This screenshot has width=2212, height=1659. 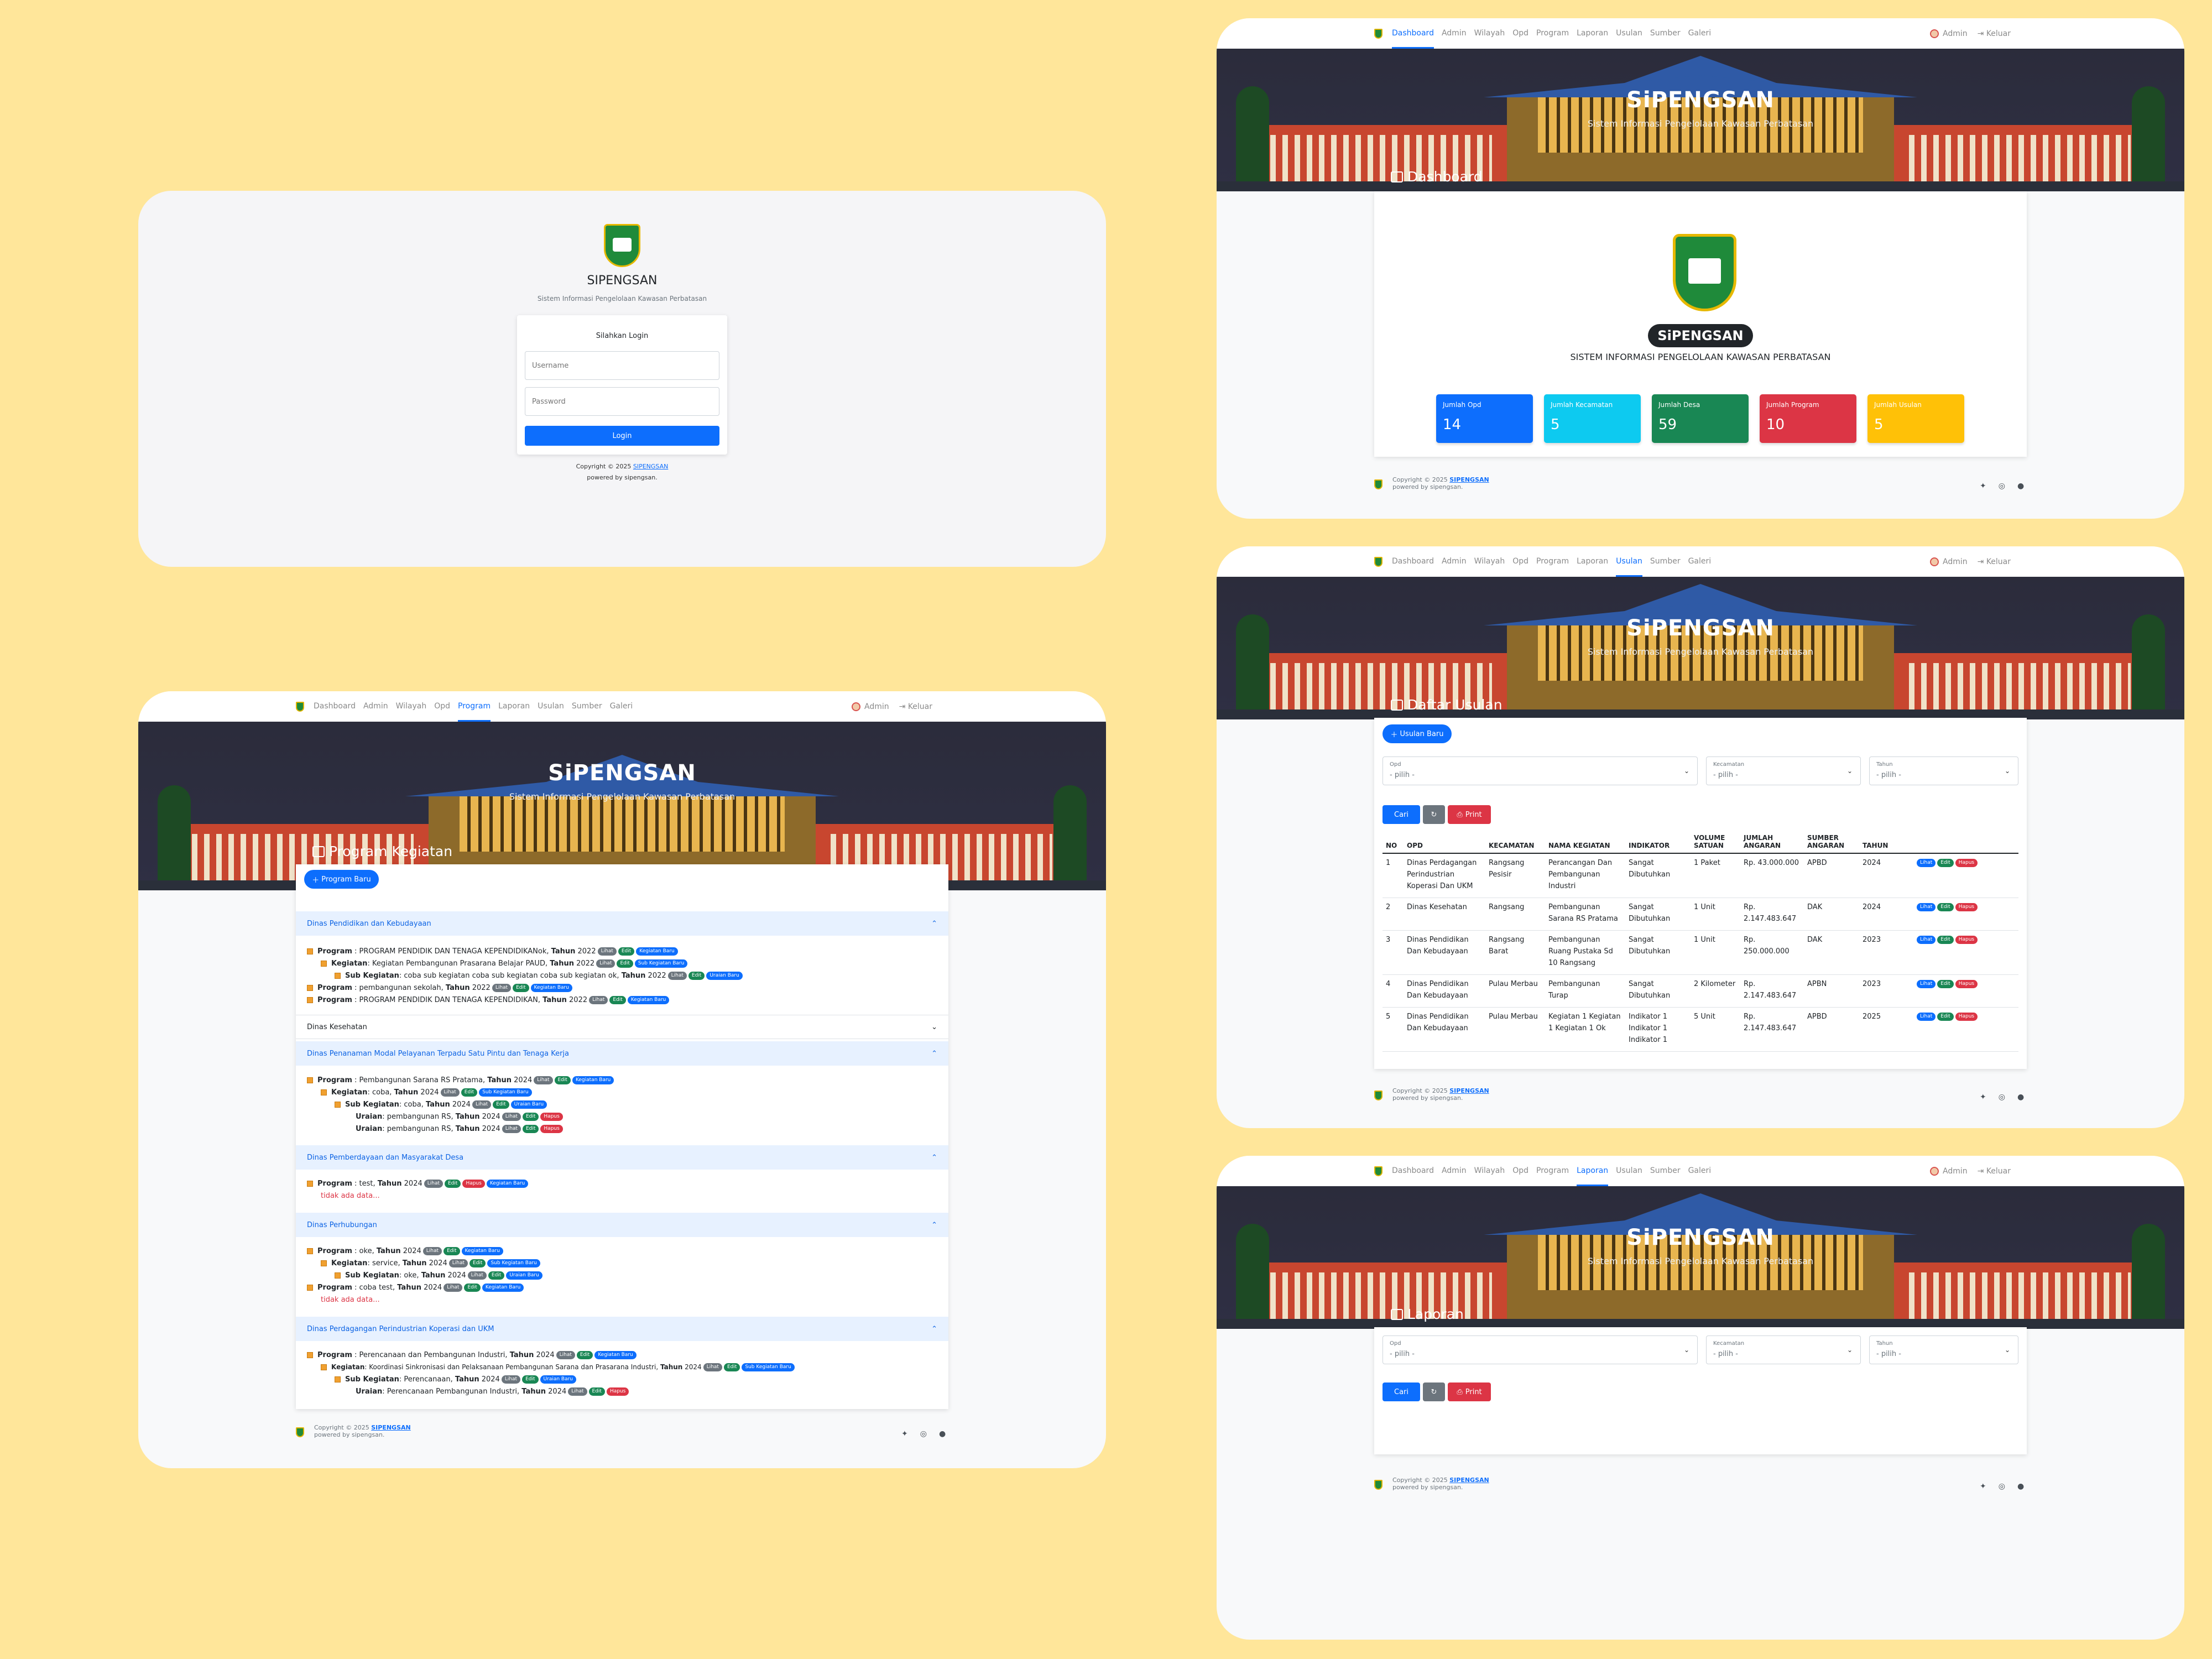 I want to click on instagram-icon: ◎, so click(x=2002, y=1097).